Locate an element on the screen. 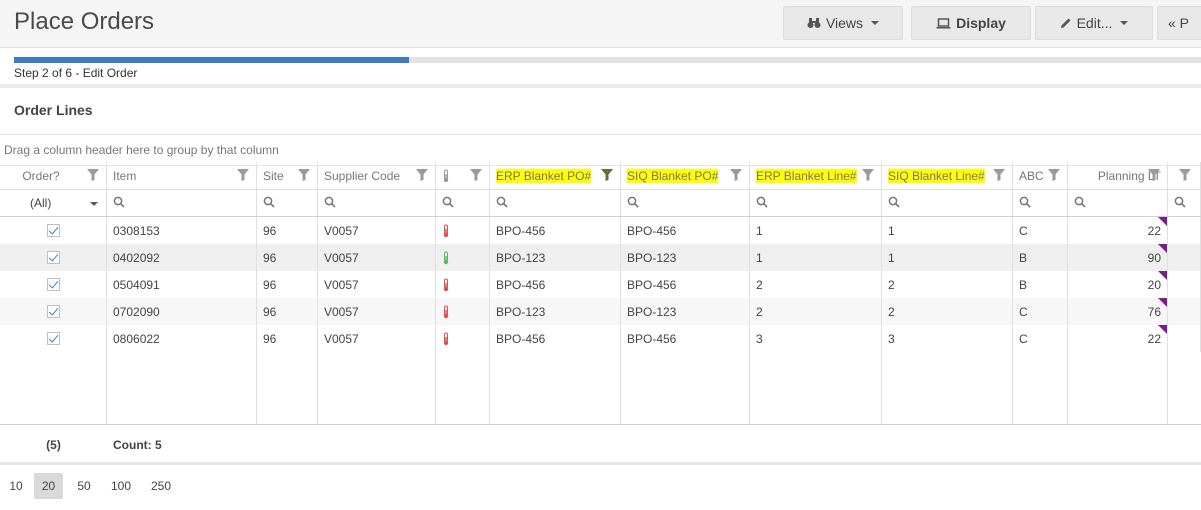 This screenshot has width=1201, height=510. page-size-50: 50 is located at coordinates (84, 486).